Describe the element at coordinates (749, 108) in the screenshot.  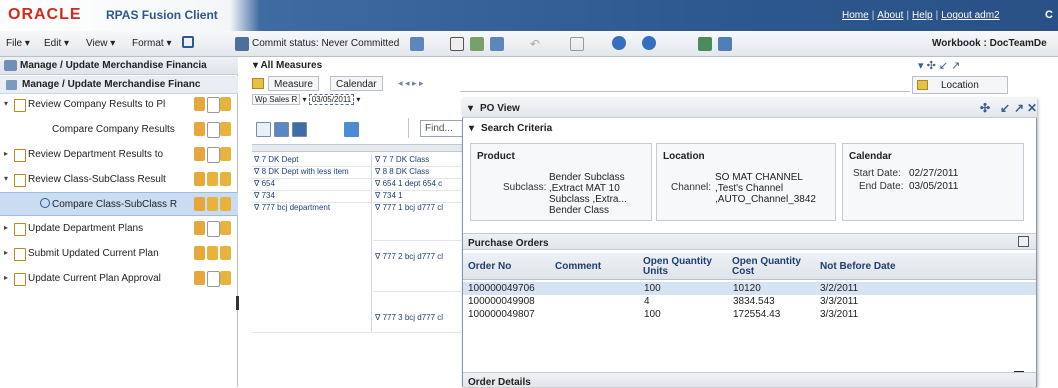
I see `po-view-title: ▾ PO View ✣ ↙ ↗ ✕` at that location.